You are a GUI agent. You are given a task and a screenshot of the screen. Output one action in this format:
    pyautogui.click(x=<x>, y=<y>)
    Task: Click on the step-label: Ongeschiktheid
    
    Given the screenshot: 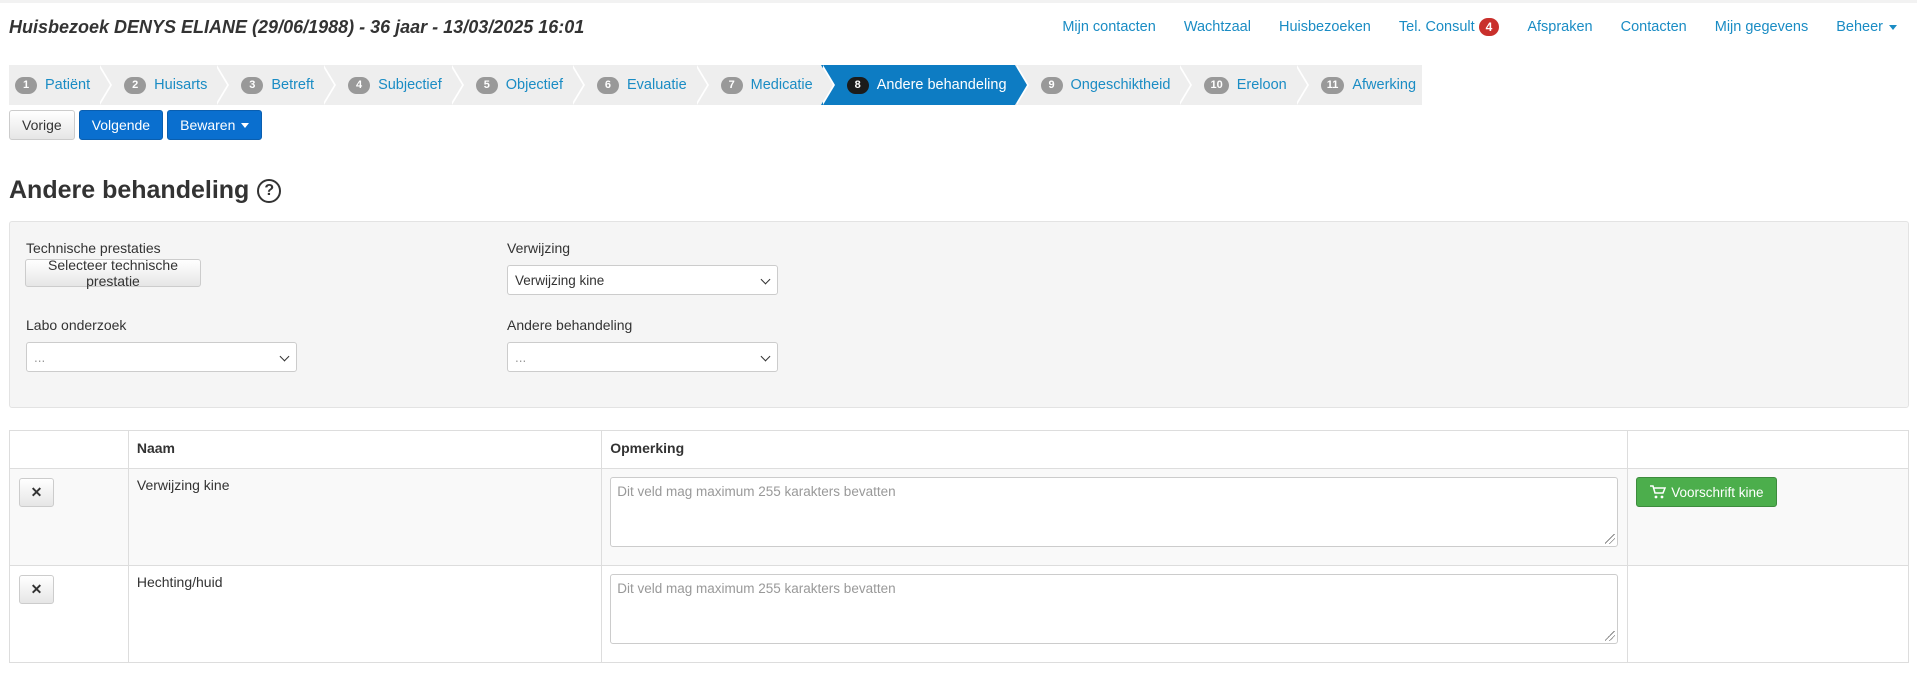 What is the action you would take?
    pyautogui.click(x=1120, y=85)
    